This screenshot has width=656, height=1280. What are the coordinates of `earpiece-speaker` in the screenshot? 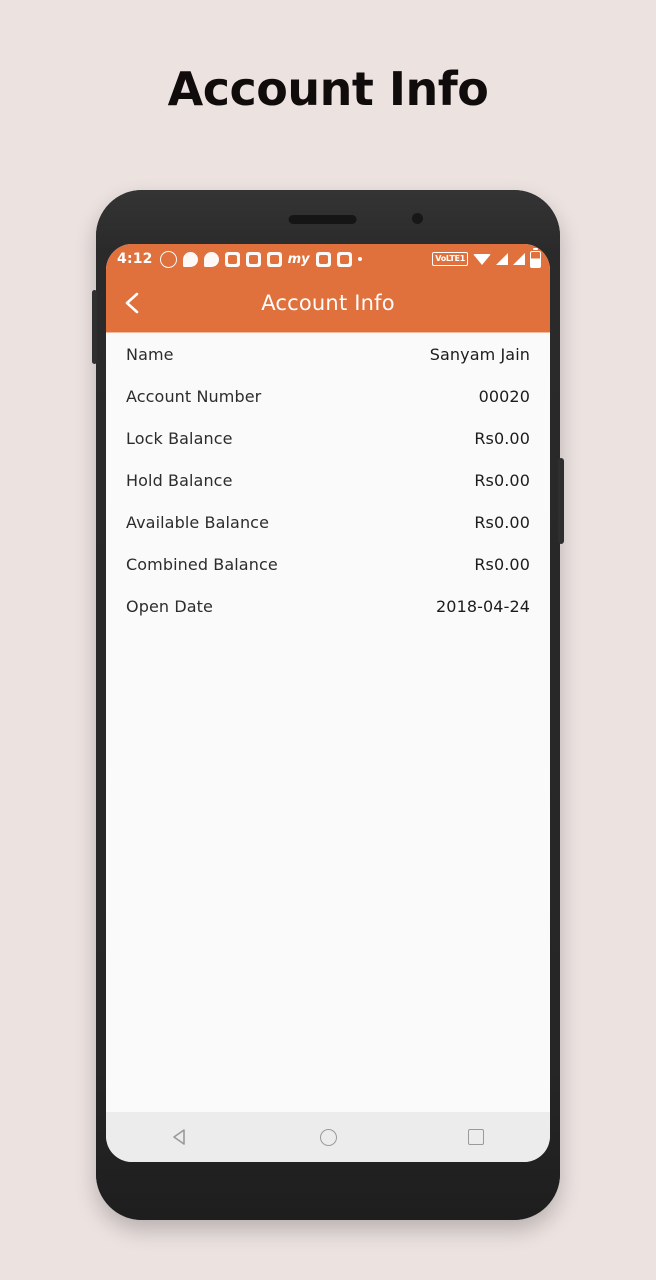 It's located at (322, 219).